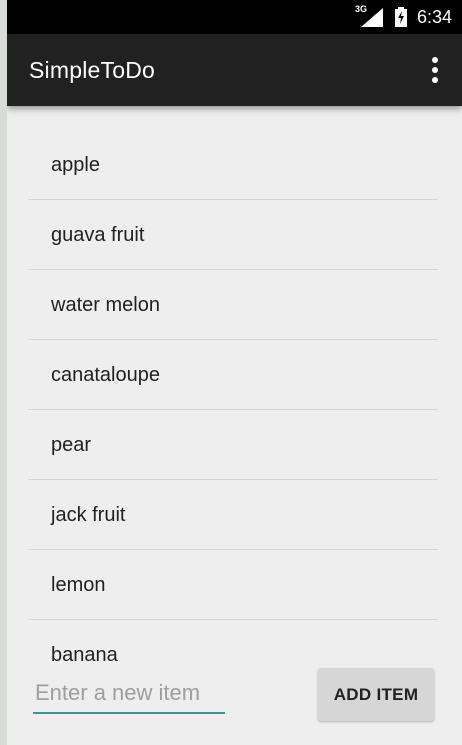  What do you see at coordinates (75, 165) in the screenshot?
I see `list-item-label: apple` at bounding box center [75, 165].